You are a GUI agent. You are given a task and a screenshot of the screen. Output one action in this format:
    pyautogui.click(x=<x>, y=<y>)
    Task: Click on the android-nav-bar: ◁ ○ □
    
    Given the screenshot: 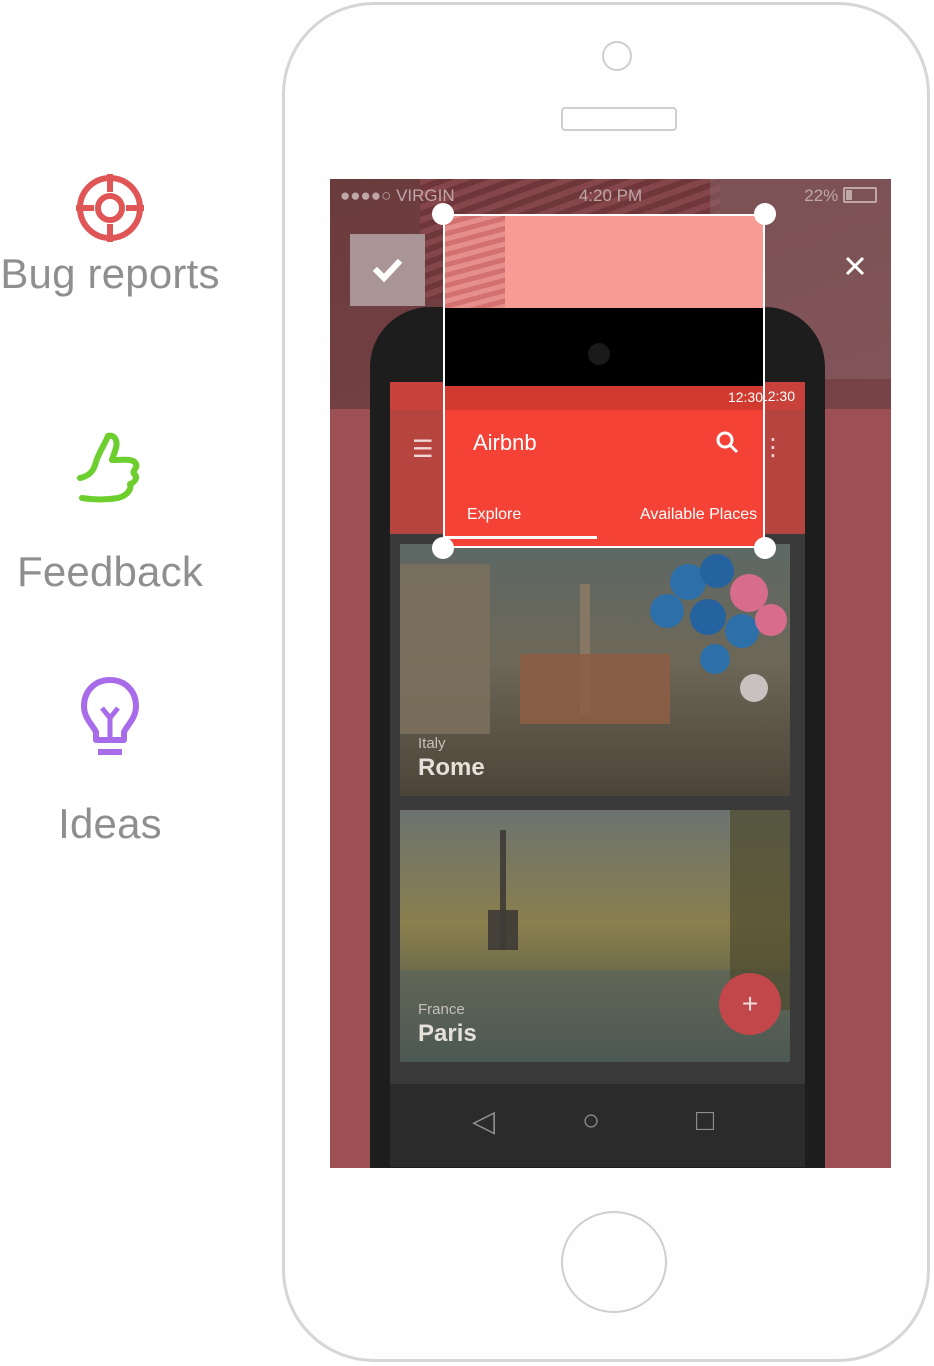 What is the action you would take?
    pyautogui.click(x=597, y=1125)
    